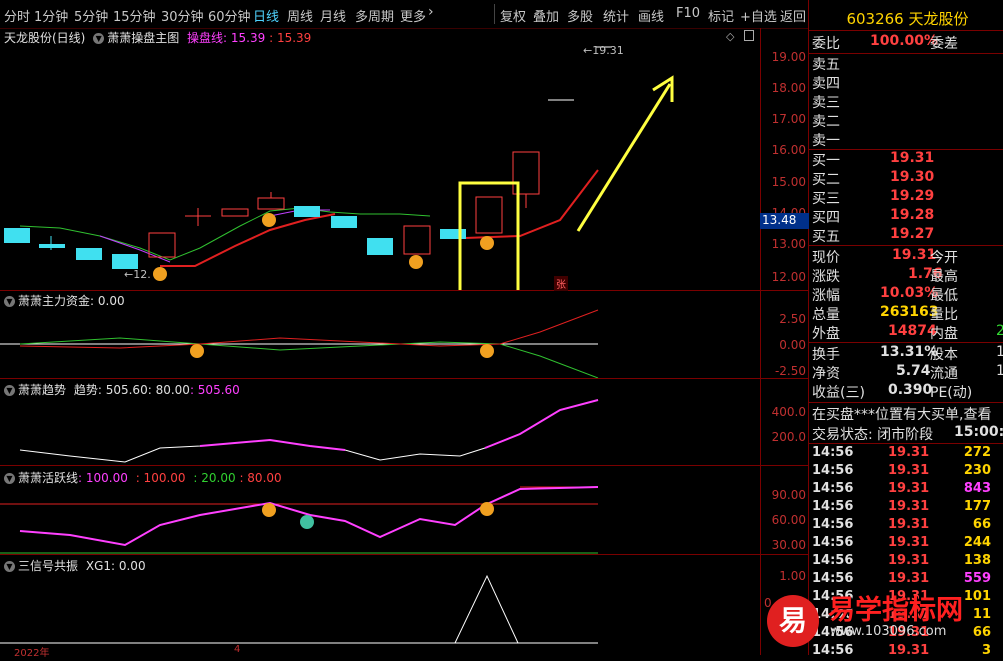 The image size is (1003, 661). What do you see at coordinates (907, 159) in the screenshot?
I see `buy-row: 买一 19.31` at bounding box center [907, 159].